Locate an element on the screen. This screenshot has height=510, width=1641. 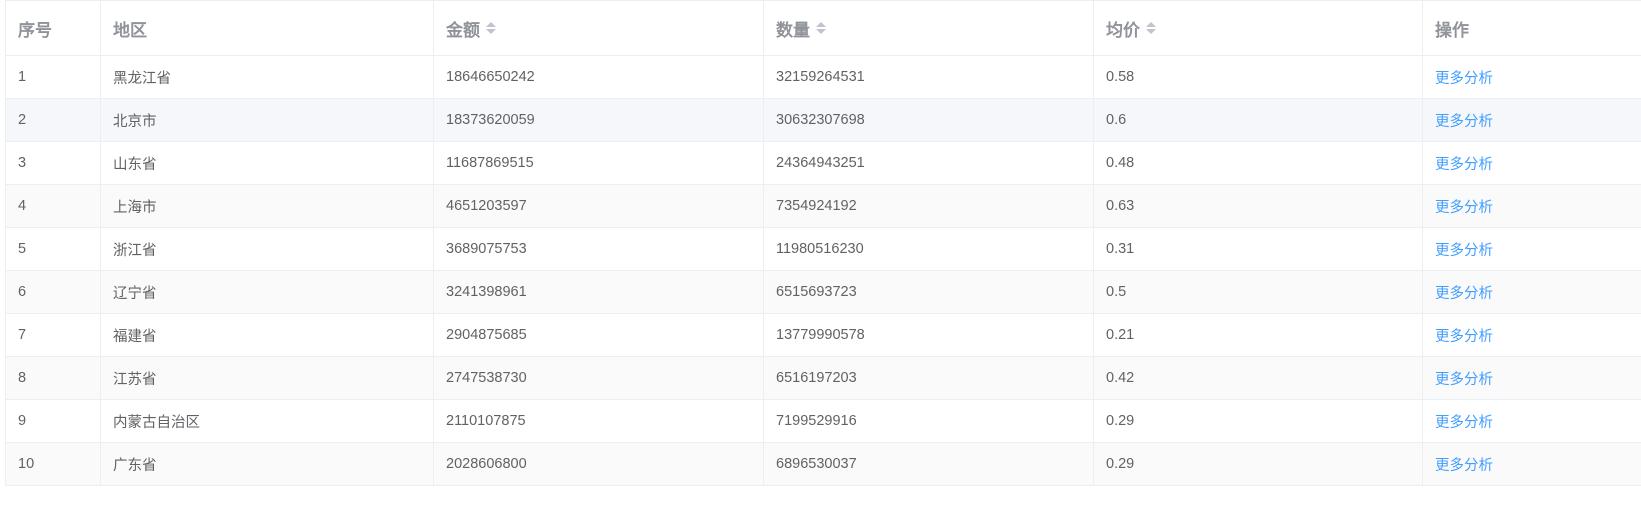
cell-quantity: 32159264531 is located at coordinates (928, 77).